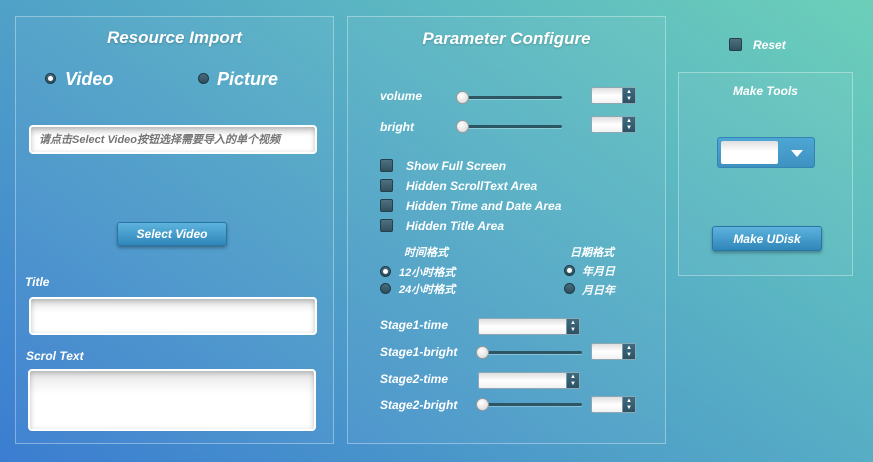 The height and width of the screenshot is (462, 873). What do you see at coordinates (386, 165) in the screenshot?
I see `show-full-screen-checkbox` at bounding box center [386, 165].